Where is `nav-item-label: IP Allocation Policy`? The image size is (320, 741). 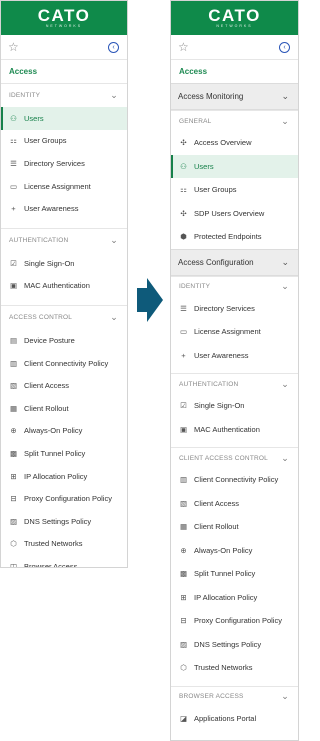
nav-item-label: IP Allocation Policy is located at coordinates (56, 476).